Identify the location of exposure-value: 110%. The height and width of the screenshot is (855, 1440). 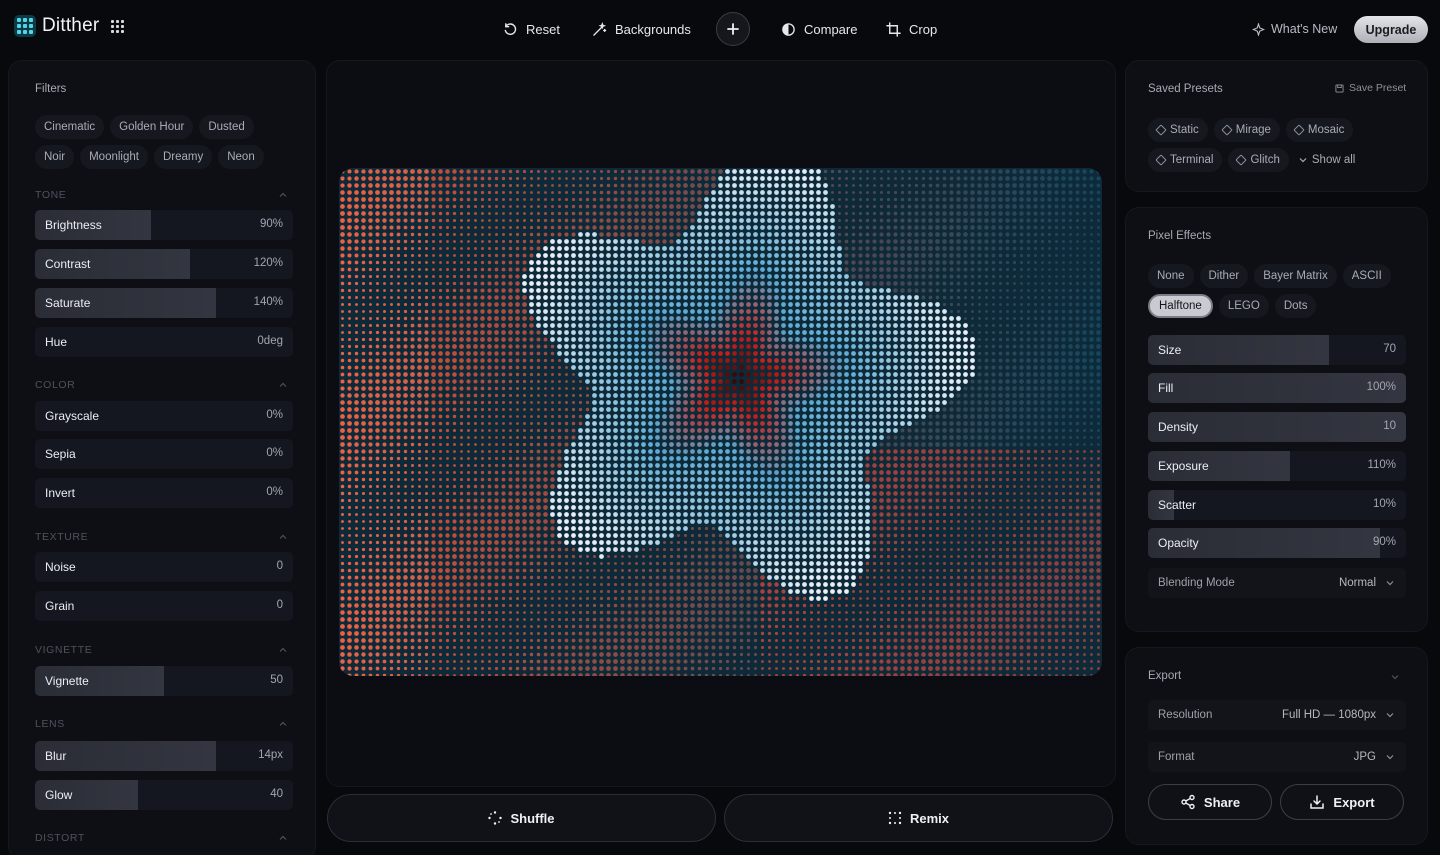
(1381, 465).